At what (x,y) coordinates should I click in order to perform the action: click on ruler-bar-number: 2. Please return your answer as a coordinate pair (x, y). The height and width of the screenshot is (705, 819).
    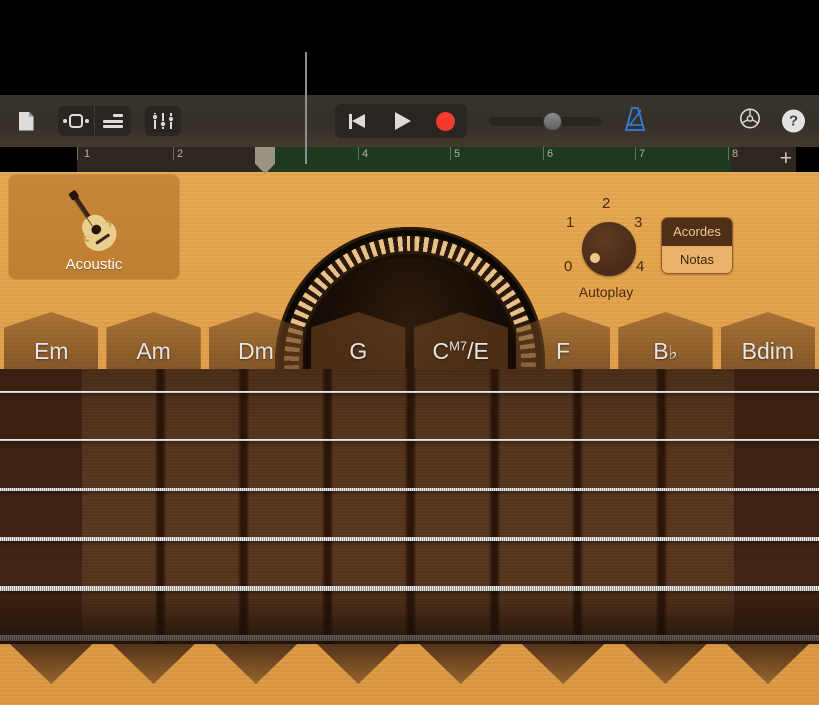
    Looking at the image, I should click on (180, 154).